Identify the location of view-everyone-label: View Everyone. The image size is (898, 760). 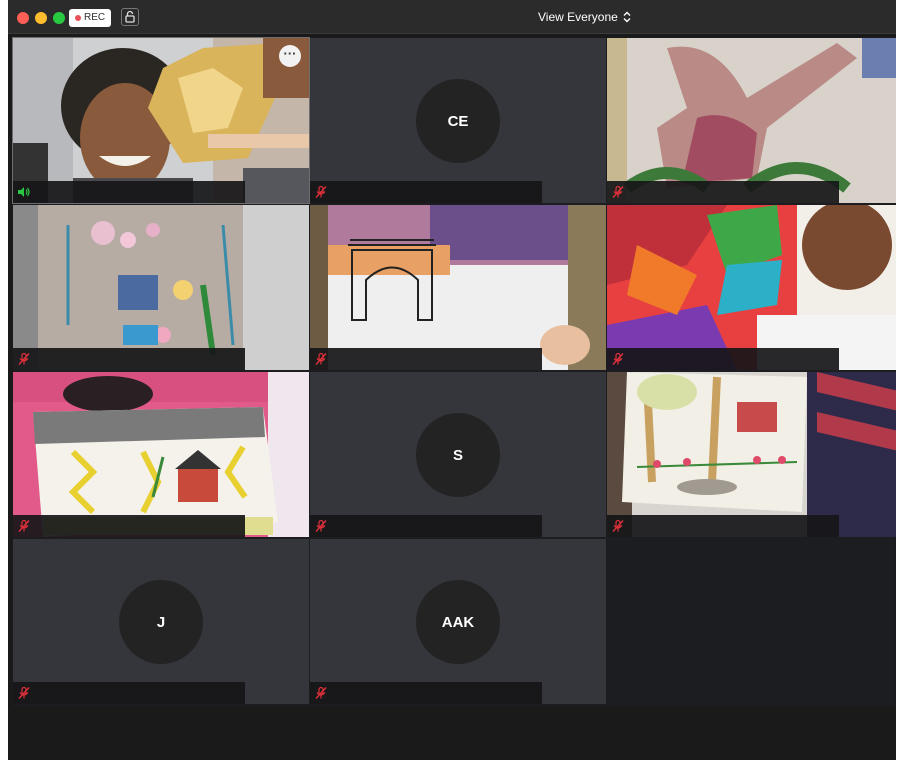
(578, 17).